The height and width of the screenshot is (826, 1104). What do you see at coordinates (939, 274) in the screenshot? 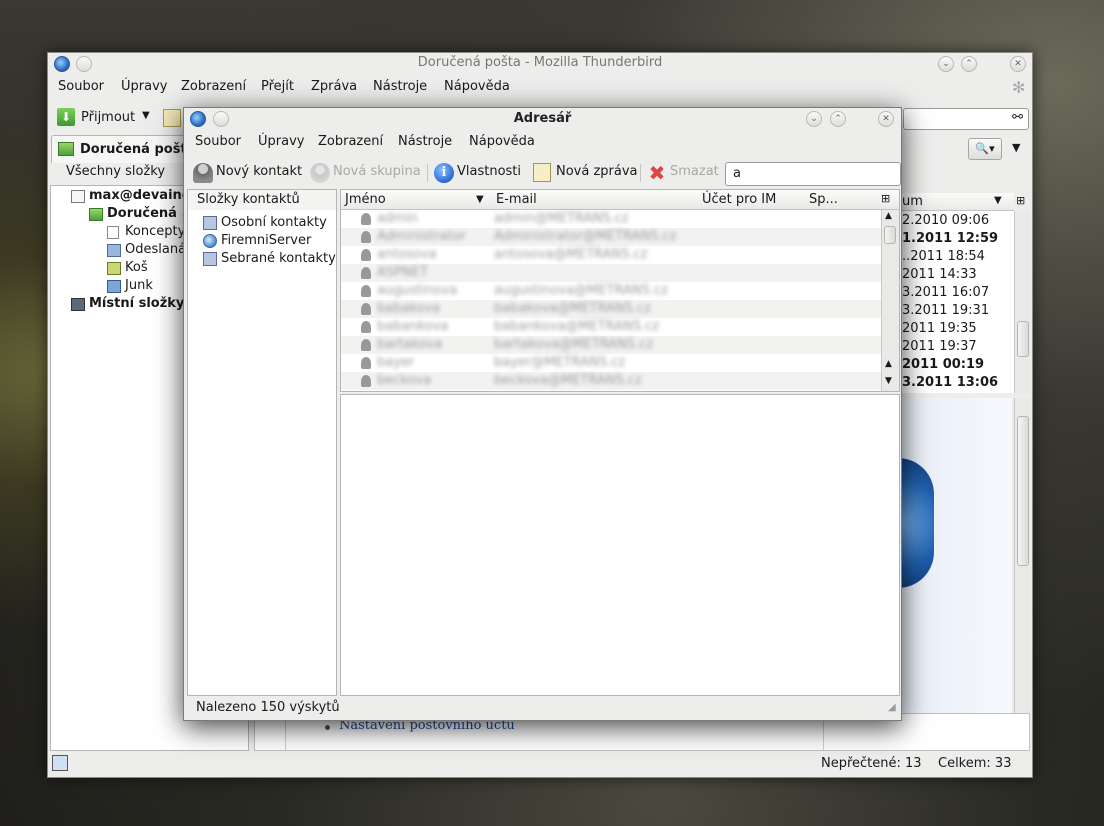
I see `date-cell: 2011 14:33` at bounding box center [939, 274].